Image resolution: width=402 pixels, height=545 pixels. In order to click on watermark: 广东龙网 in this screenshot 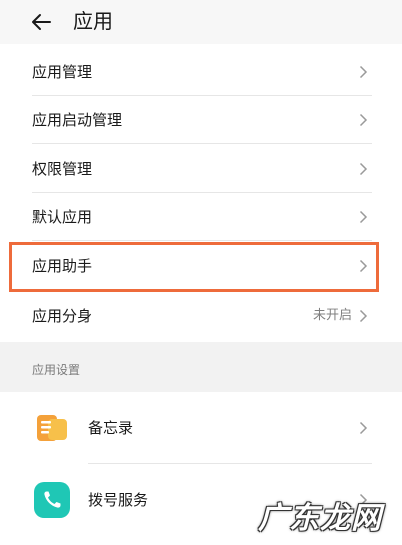, I will do `click(320, 518)`.